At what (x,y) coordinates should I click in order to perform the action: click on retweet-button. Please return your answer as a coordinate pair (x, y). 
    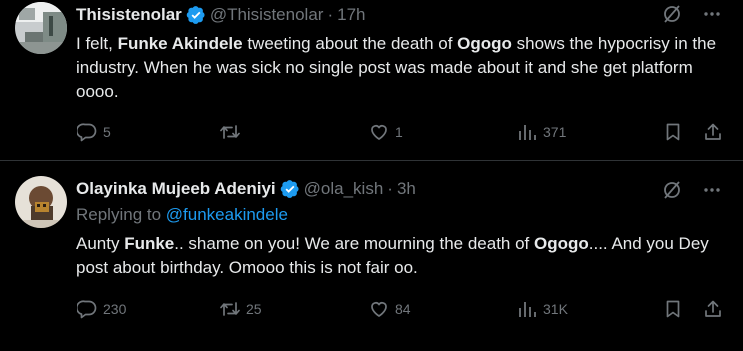
    Looking at the image, I should click on (232, 132).